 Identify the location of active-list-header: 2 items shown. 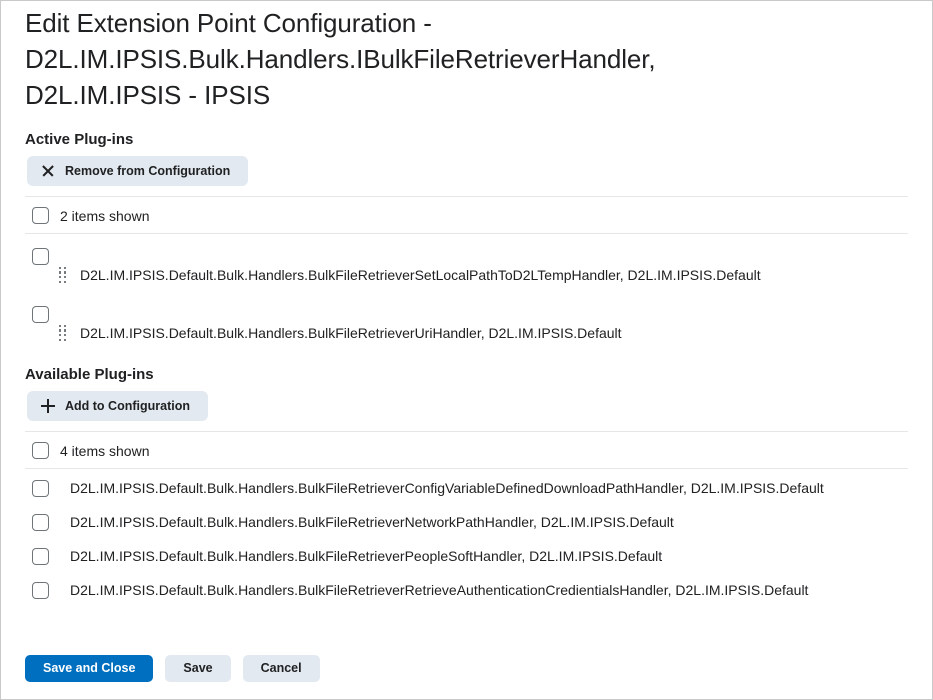
(466, 215).